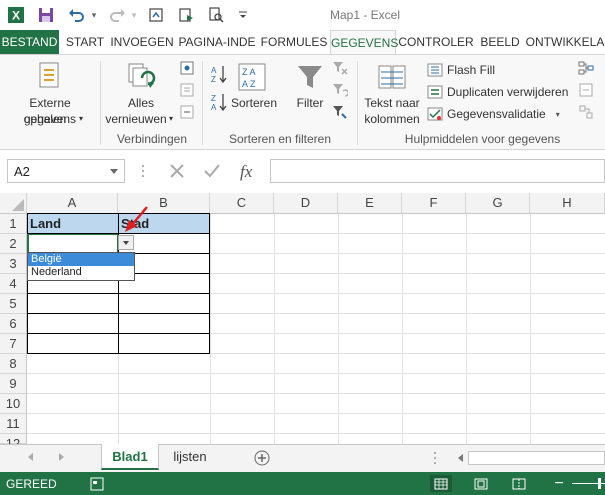 The image size is (605, 495). Describe the element at coordinates (186, 15) in the screenshot. I see `macro-icon` at that location.